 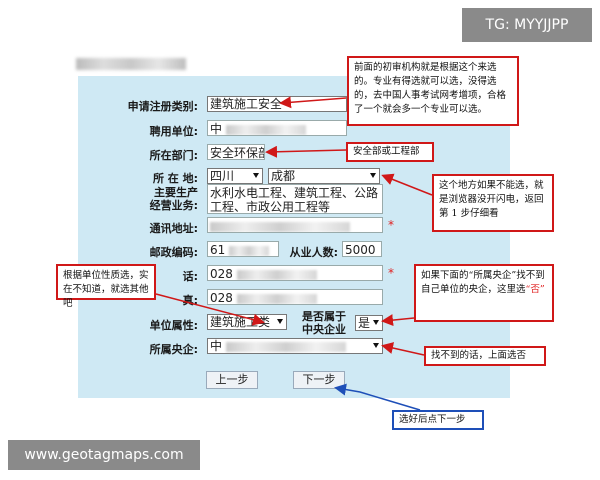 I want to click on arrow-central-question, so click(x=398, y=320).